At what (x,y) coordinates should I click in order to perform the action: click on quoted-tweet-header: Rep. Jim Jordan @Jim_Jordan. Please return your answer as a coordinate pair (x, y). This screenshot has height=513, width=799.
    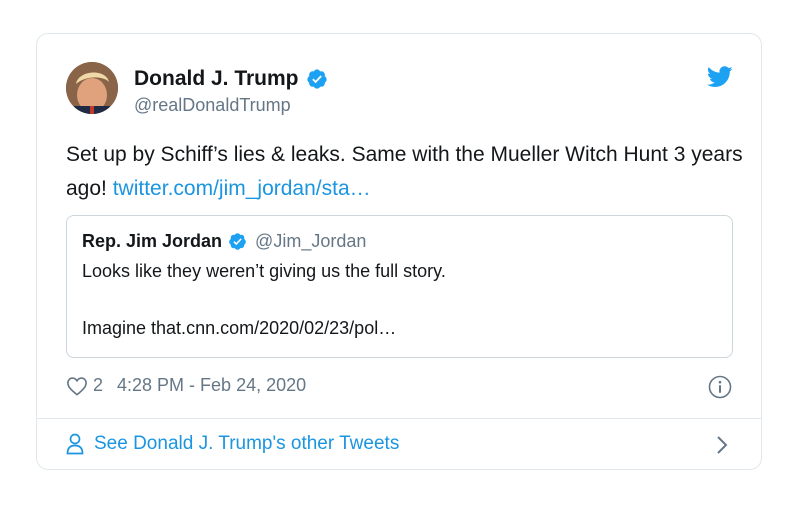
    Looking at the image, I should click on (224, 241).